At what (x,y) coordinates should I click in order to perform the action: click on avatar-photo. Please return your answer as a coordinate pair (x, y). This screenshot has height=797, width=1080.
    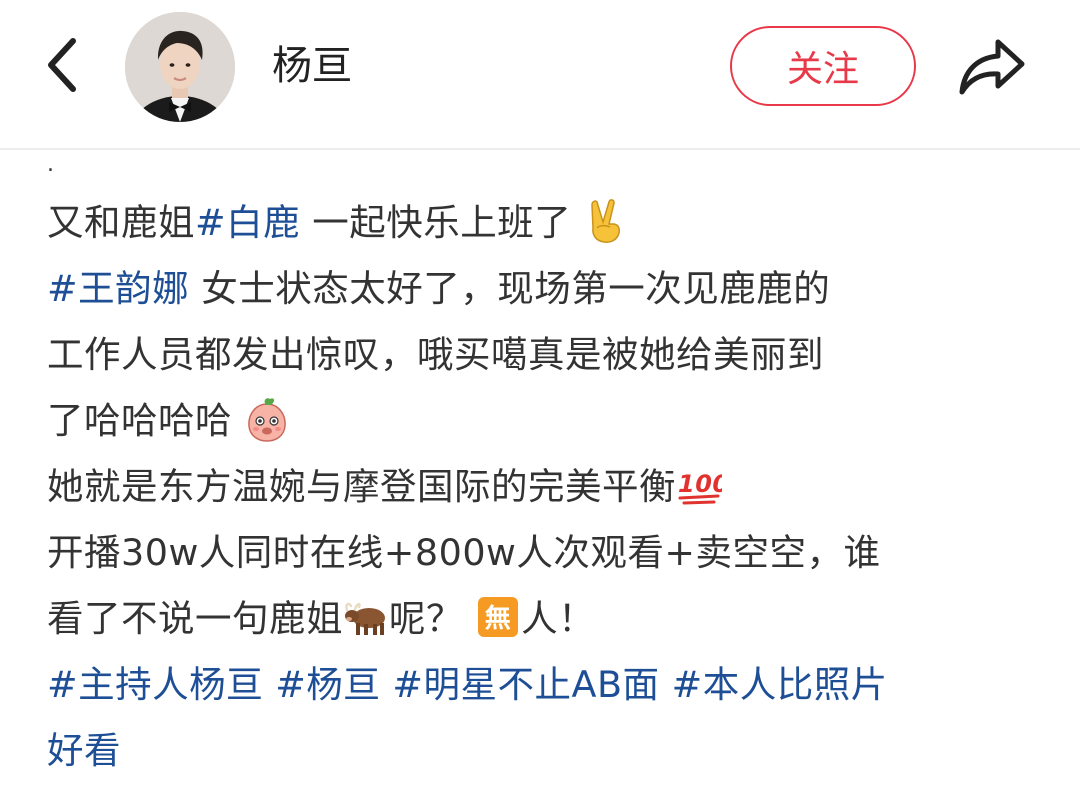
    Looking at the image, I should click on (180, 67).